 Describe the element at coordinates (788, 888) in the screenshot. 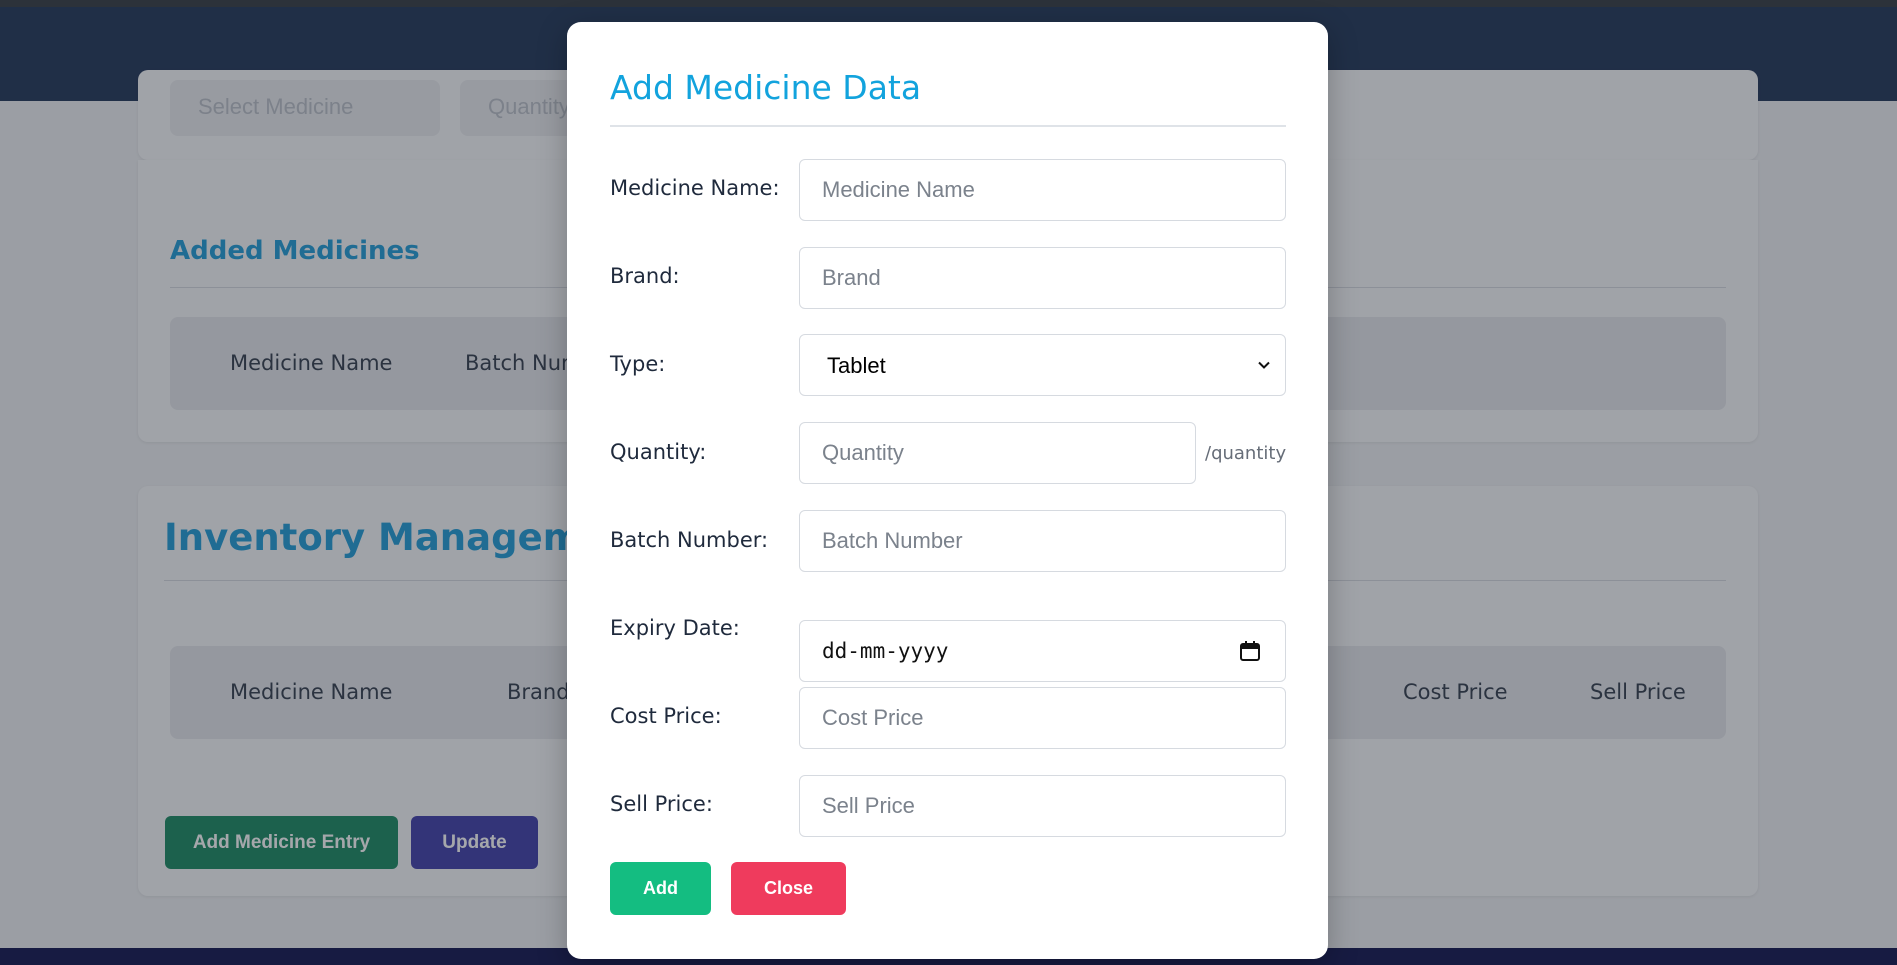

I see `close-button: Close` at that location.